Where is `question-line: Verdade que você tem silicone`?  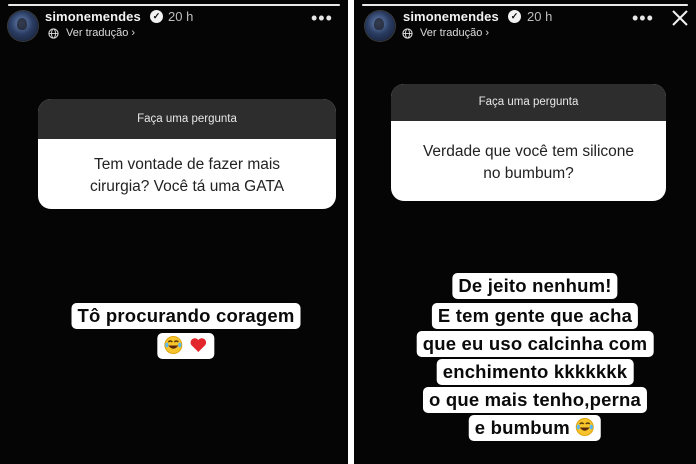
question-line: Verdade que você tem silicone is located at coordinates (528, 151).